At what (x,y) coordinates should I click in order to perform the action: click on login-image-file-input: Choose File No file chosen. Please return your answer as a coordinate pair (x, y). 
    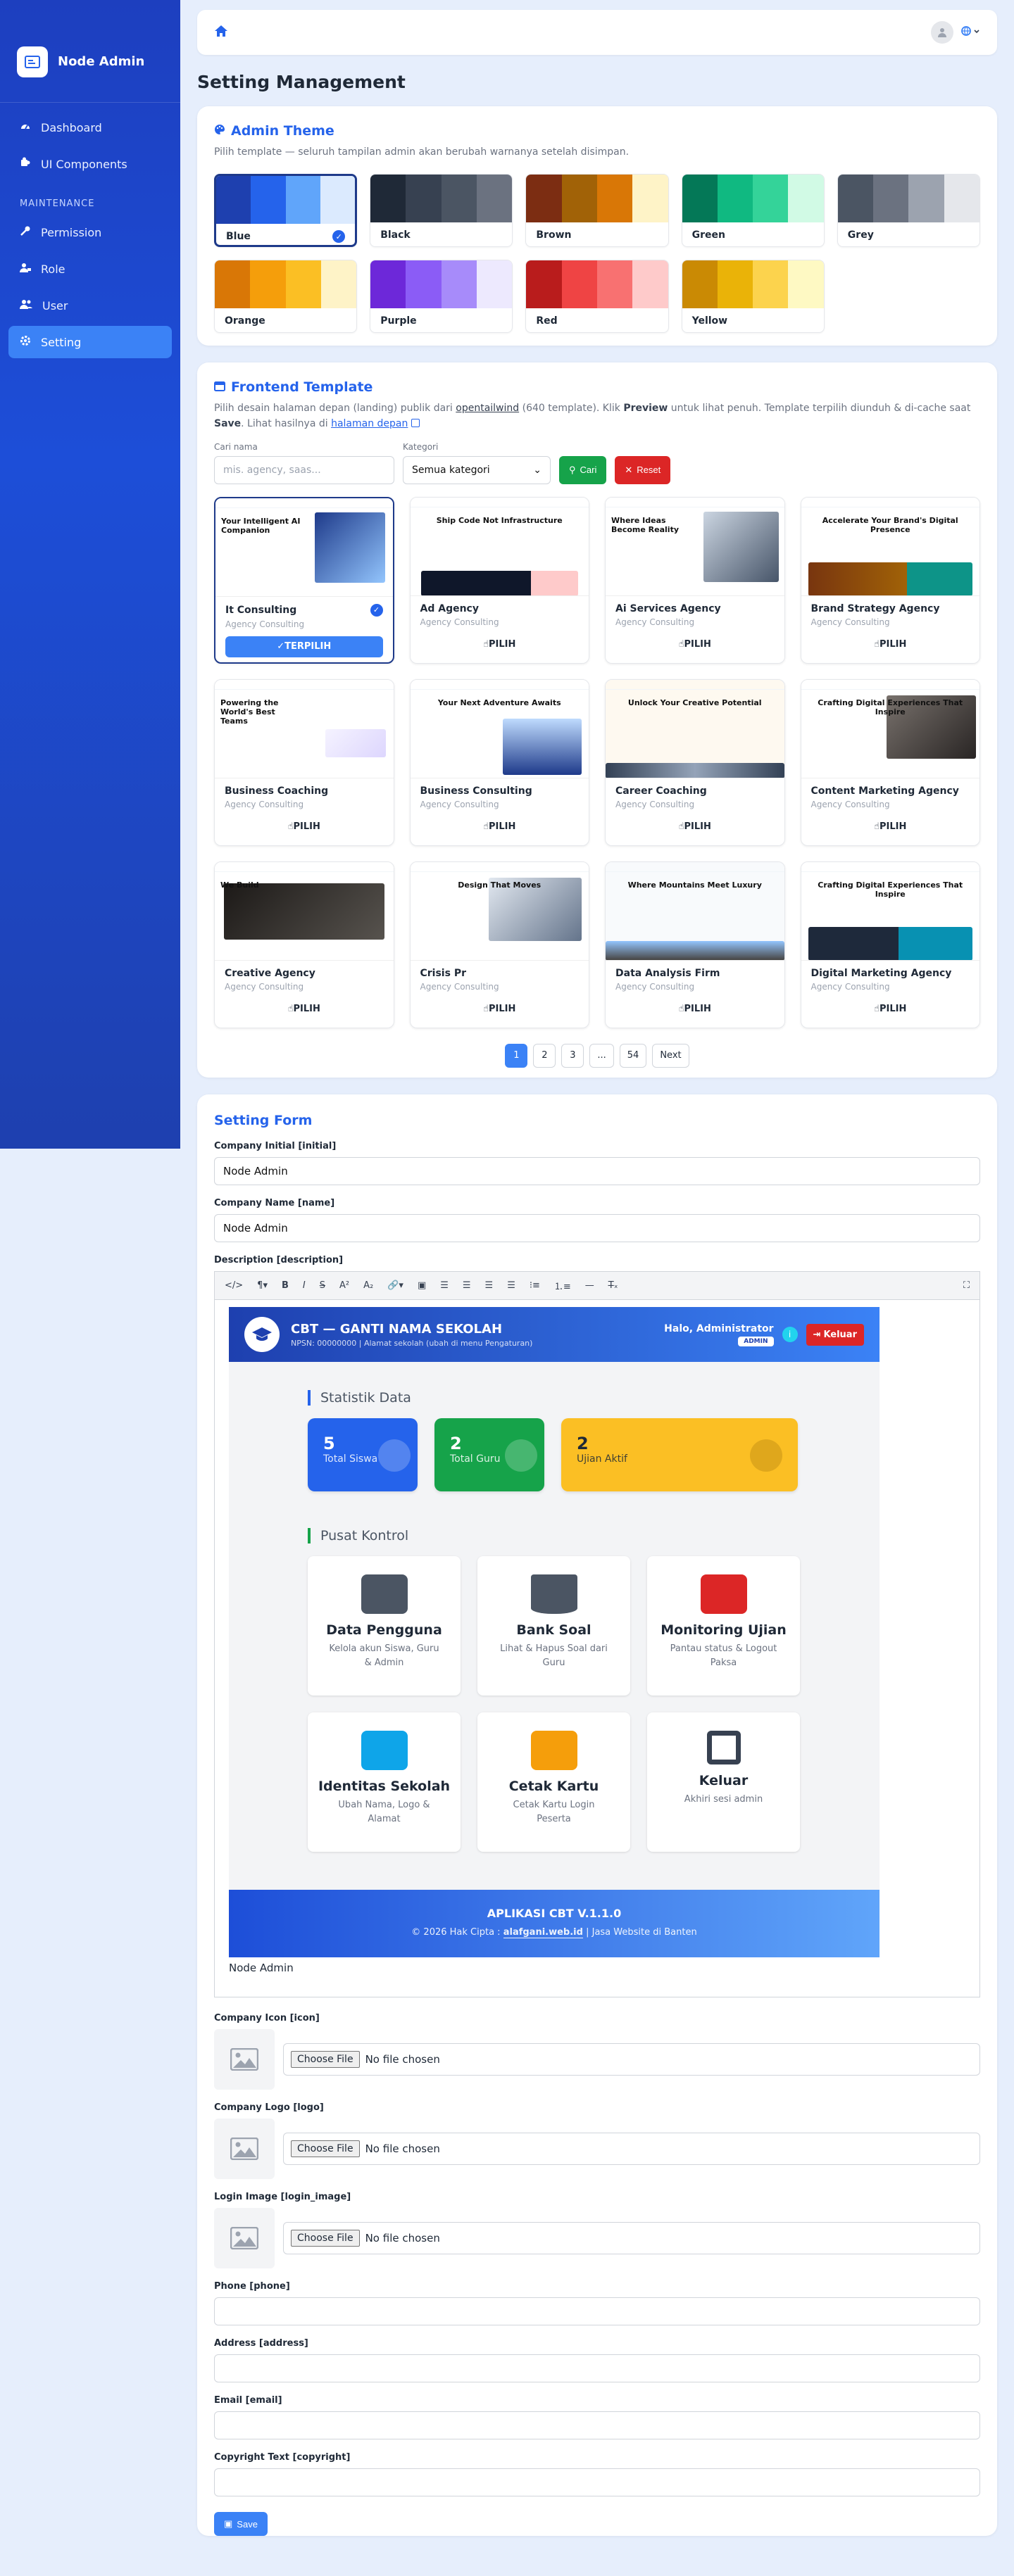
    Looking at the image, I should click on (631, 2238).